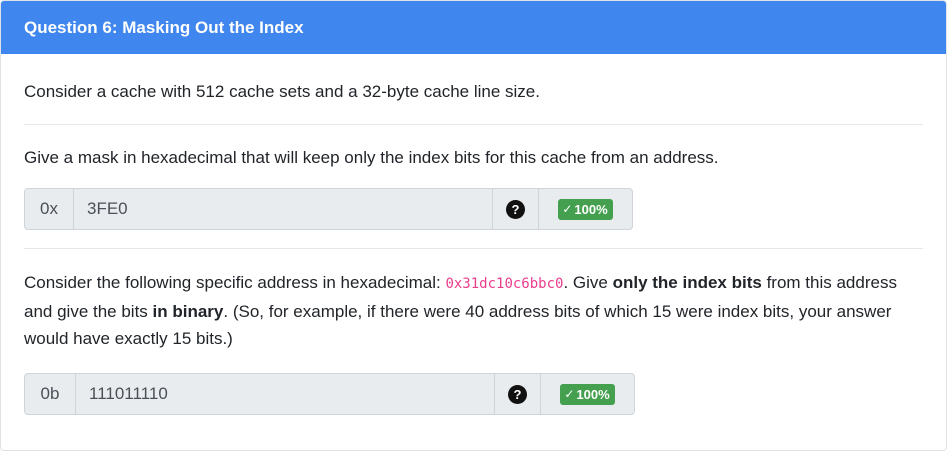 The width and height of the screenshot is (949, 452). Describe the element at coordinates (188, 311) in the screenshot. I see `part2-bold-b: in binary` at that location.